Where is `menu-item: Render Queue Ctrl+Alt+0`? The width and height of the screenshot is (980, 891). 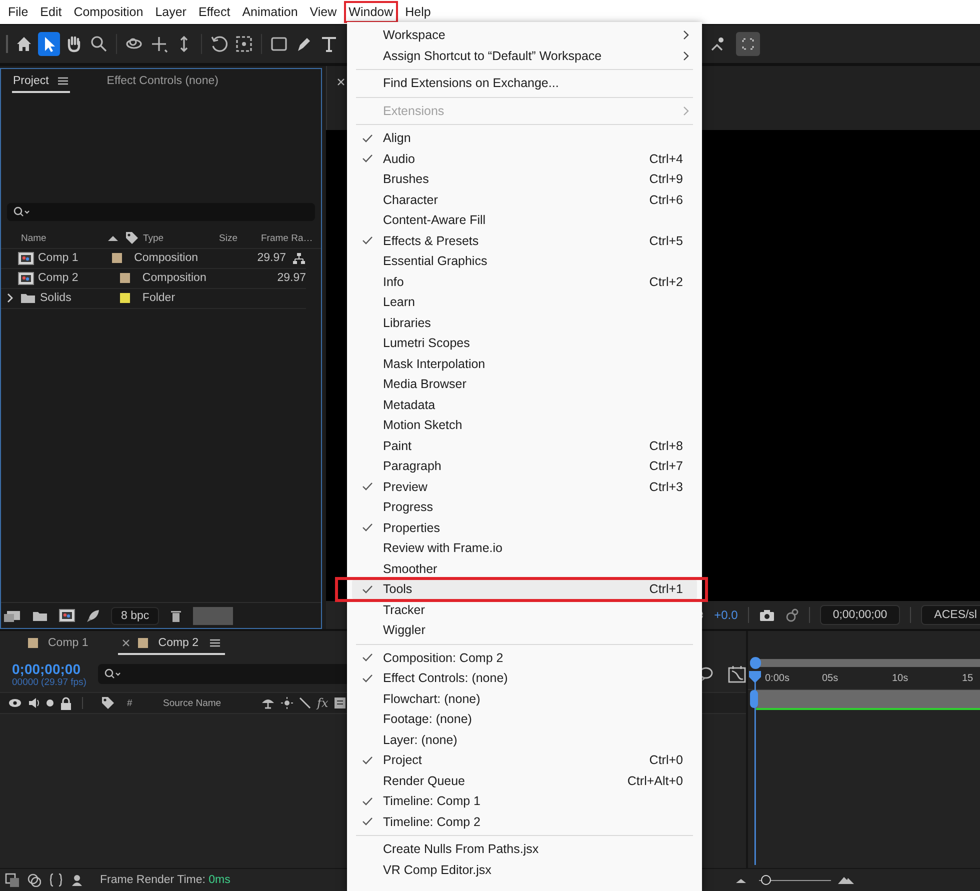
menu-item: Render Queue Ctrl+Alt+0 is located at coordinates (524, 780).